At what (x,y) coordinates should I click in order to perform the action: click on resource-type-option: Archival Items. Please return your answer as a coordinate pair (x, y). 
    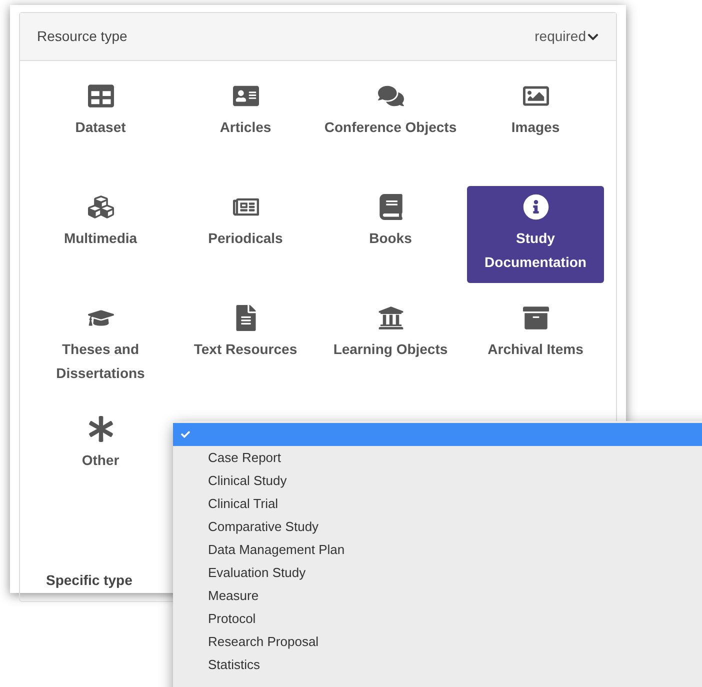
    Looking at the image, I should click on (535, 345).